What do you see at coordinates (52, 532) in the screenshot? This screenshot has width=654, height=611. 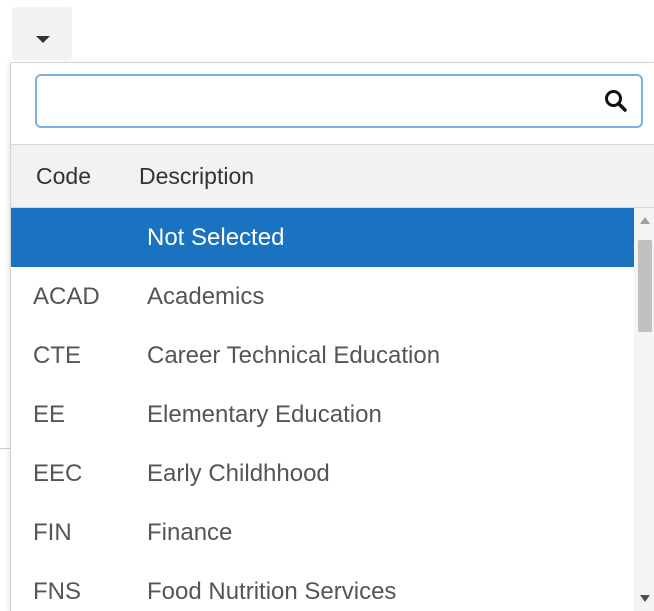 I see `option-code: FIN` at bounding box center [52, 532].